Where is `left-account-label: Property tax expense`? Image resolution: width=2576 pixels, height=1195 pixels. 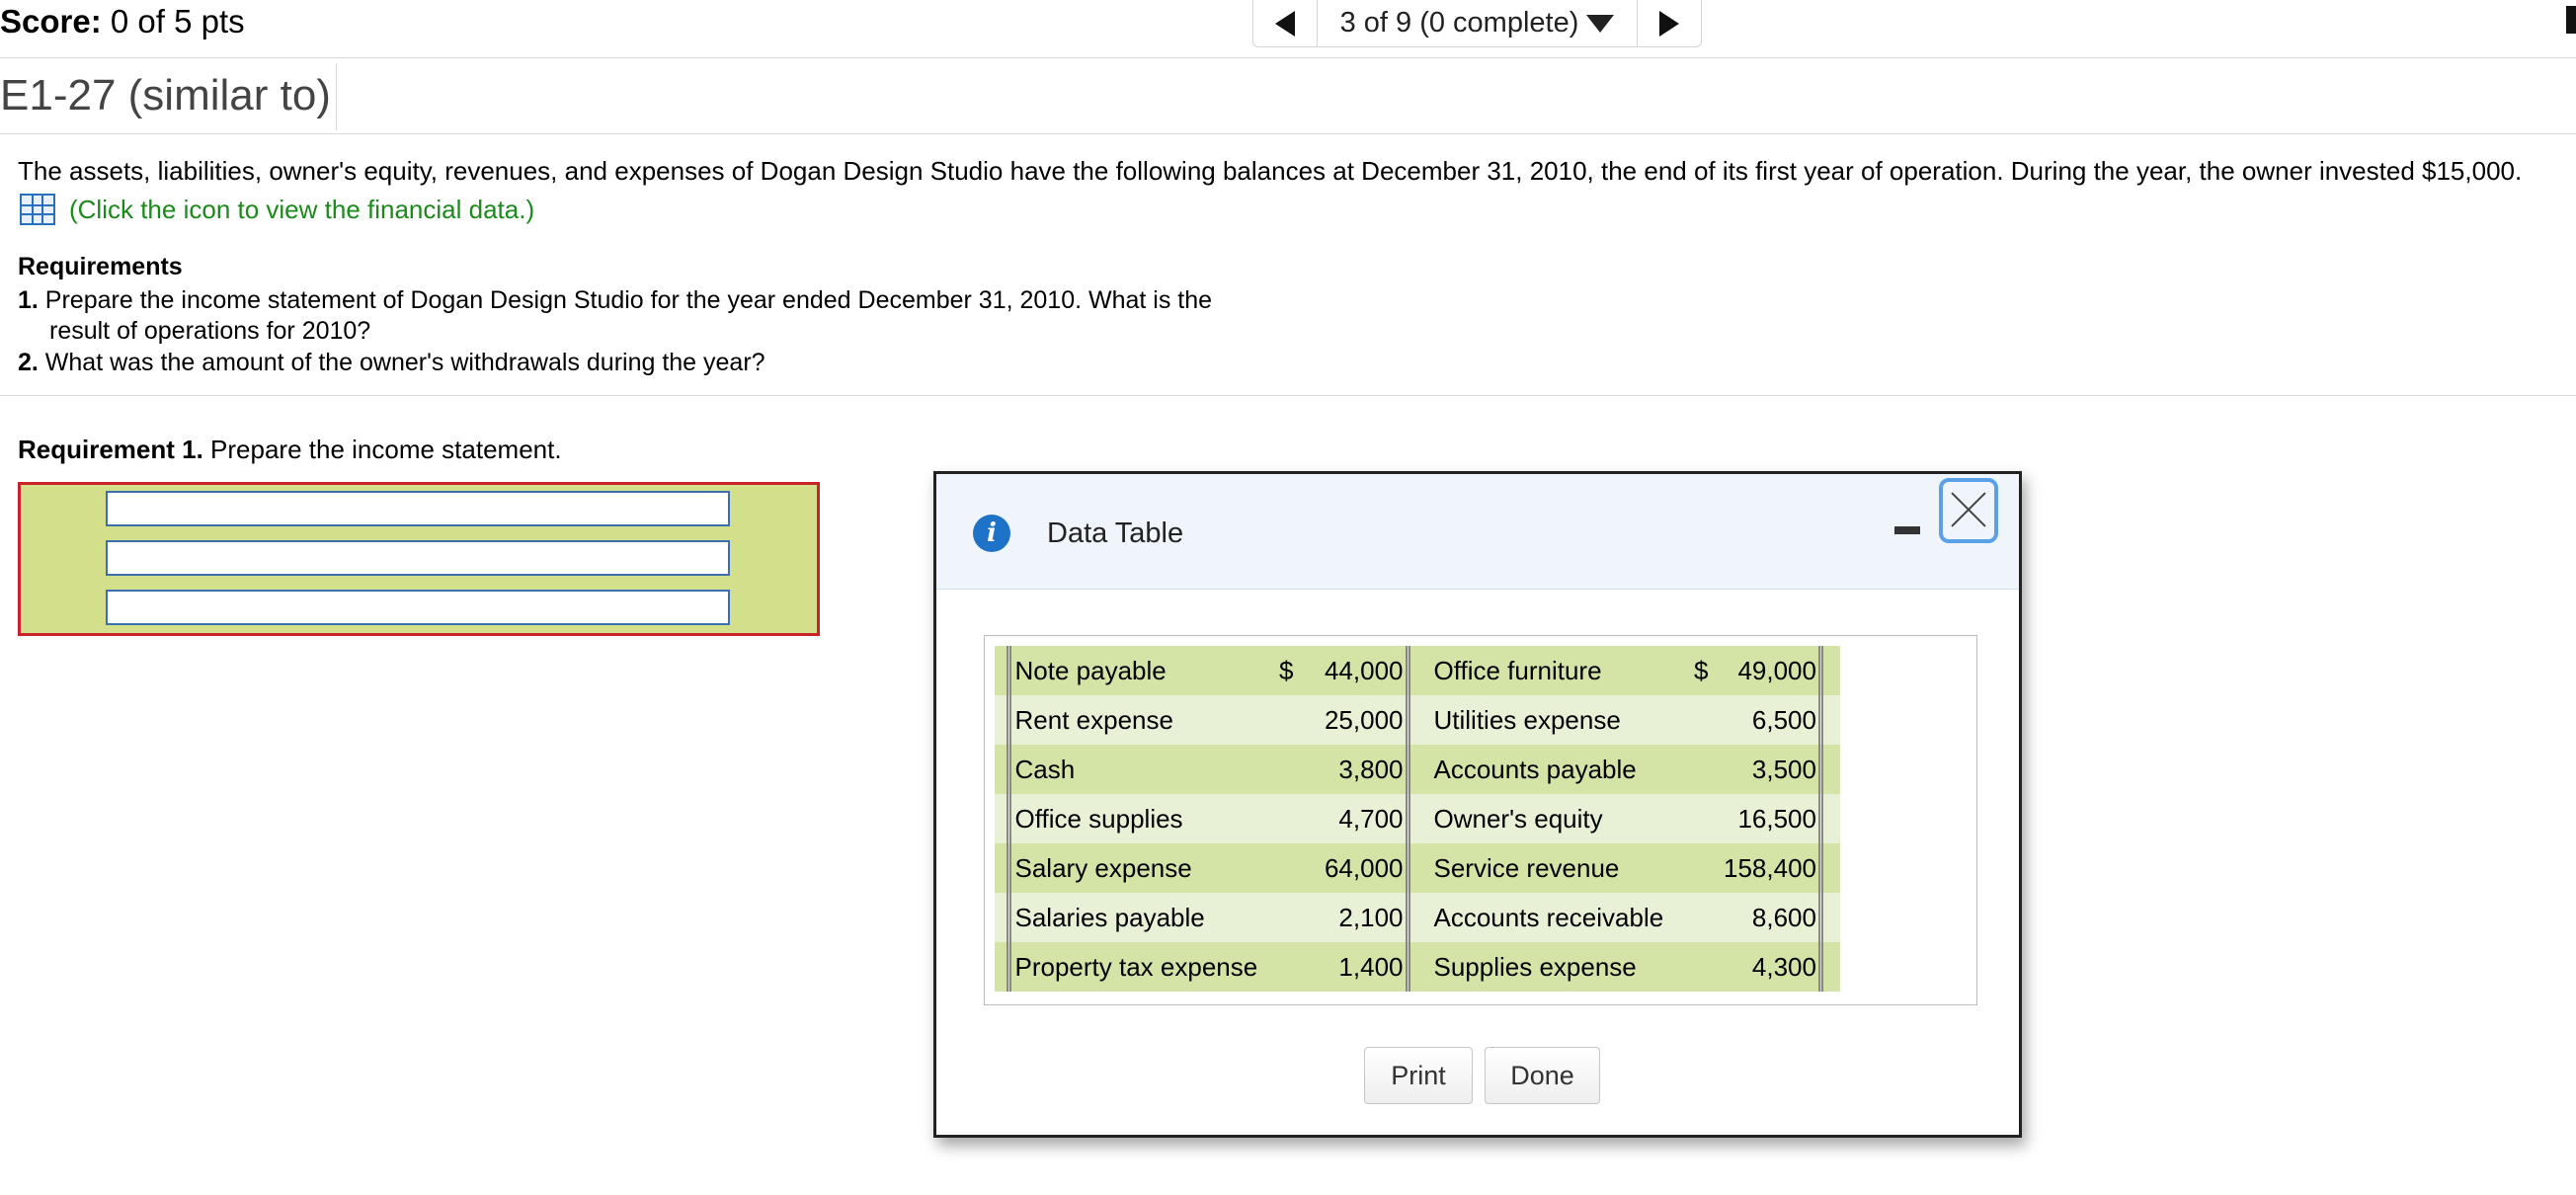 left-account-label: Property tax expense is located at coordinates (1142, 967).